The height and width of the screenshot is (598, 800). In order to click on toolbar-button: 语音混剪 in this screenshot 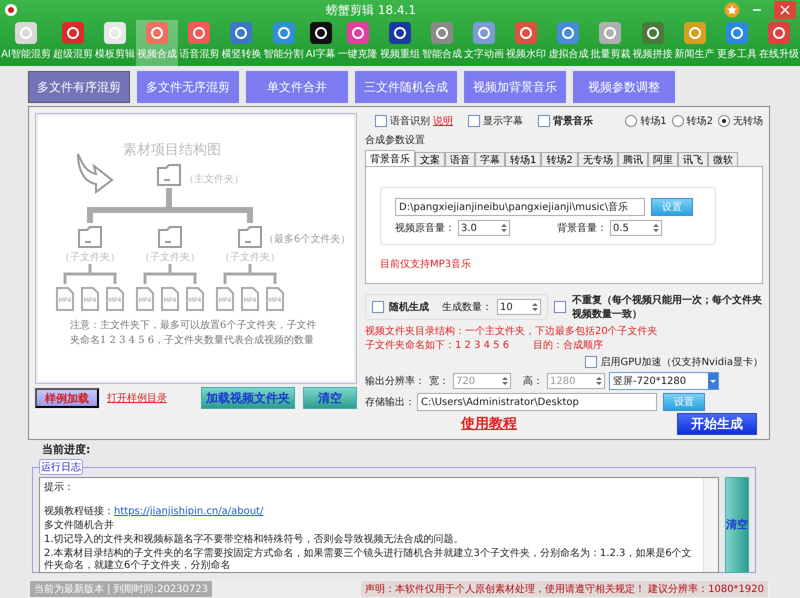, I will do `click(199, 43)`.